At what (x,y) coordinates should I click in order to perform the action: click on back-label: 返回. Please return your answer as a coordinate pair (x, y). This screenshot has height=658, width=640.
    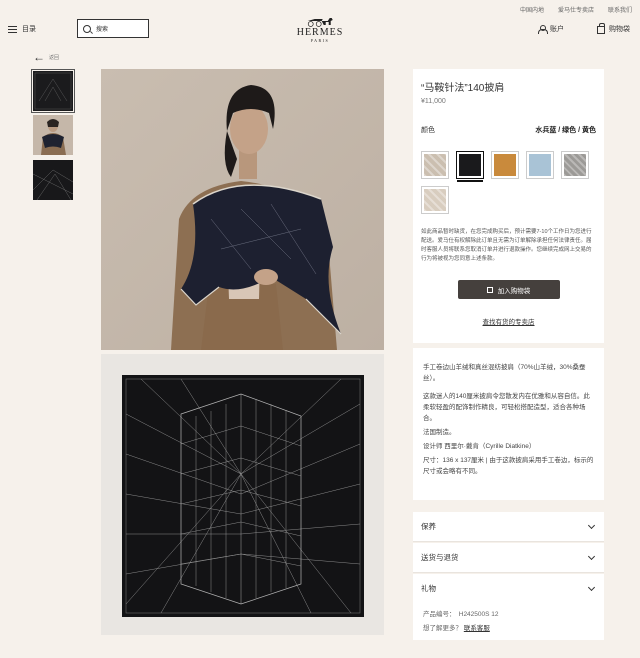
    Looking at the image, I should click on (54, 57).